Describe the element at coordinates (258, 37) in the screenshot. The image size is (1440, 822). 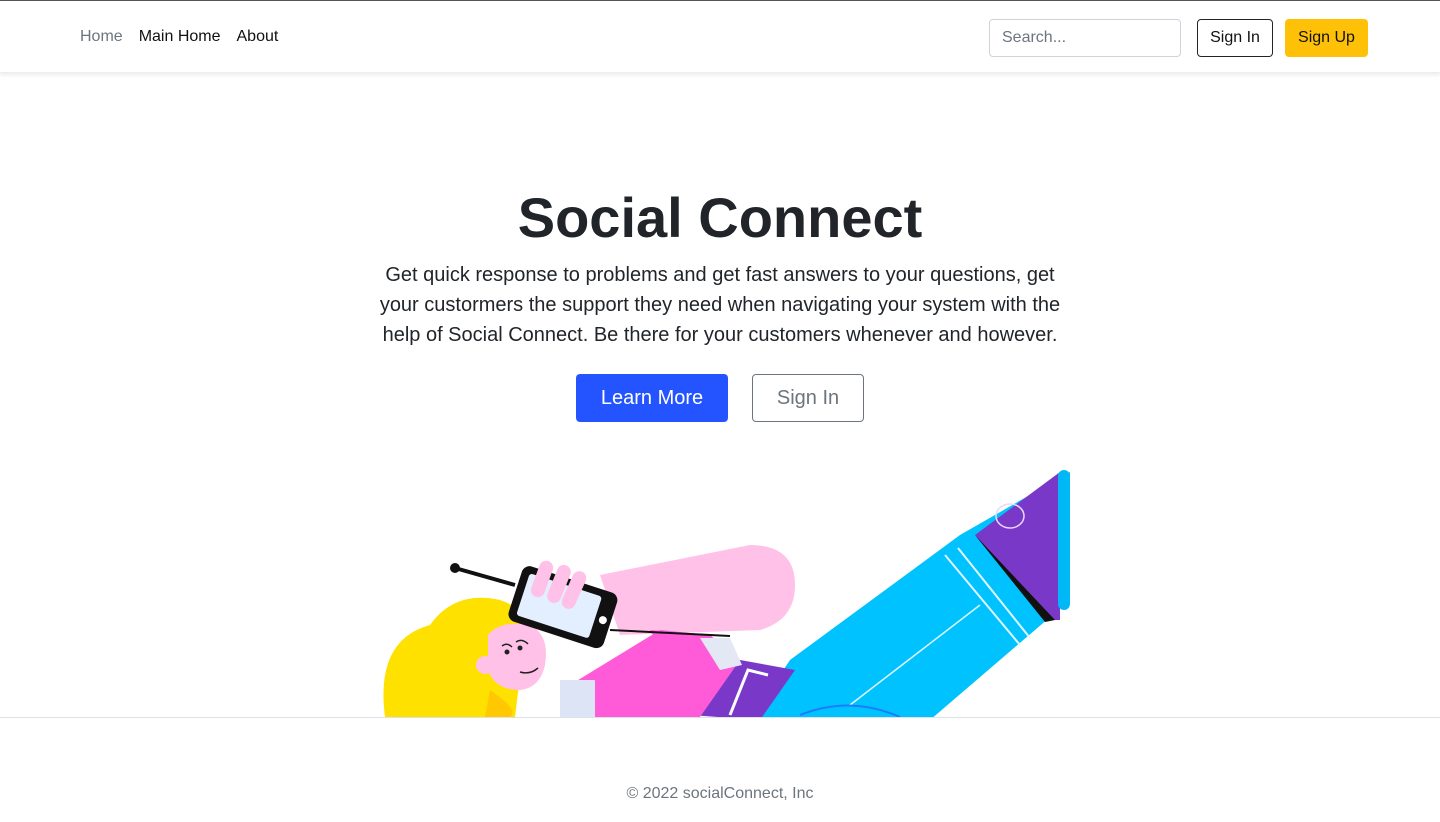
I see `nav-link-about: About` at that location.